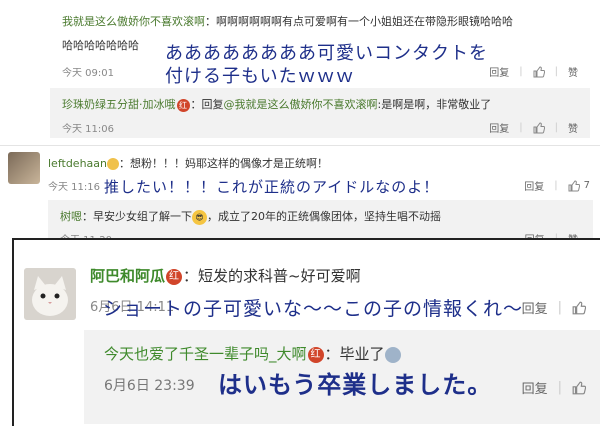 The image size is (600, 426). I want to click on reply-3-actions: 回复 |, so click(554, 387).